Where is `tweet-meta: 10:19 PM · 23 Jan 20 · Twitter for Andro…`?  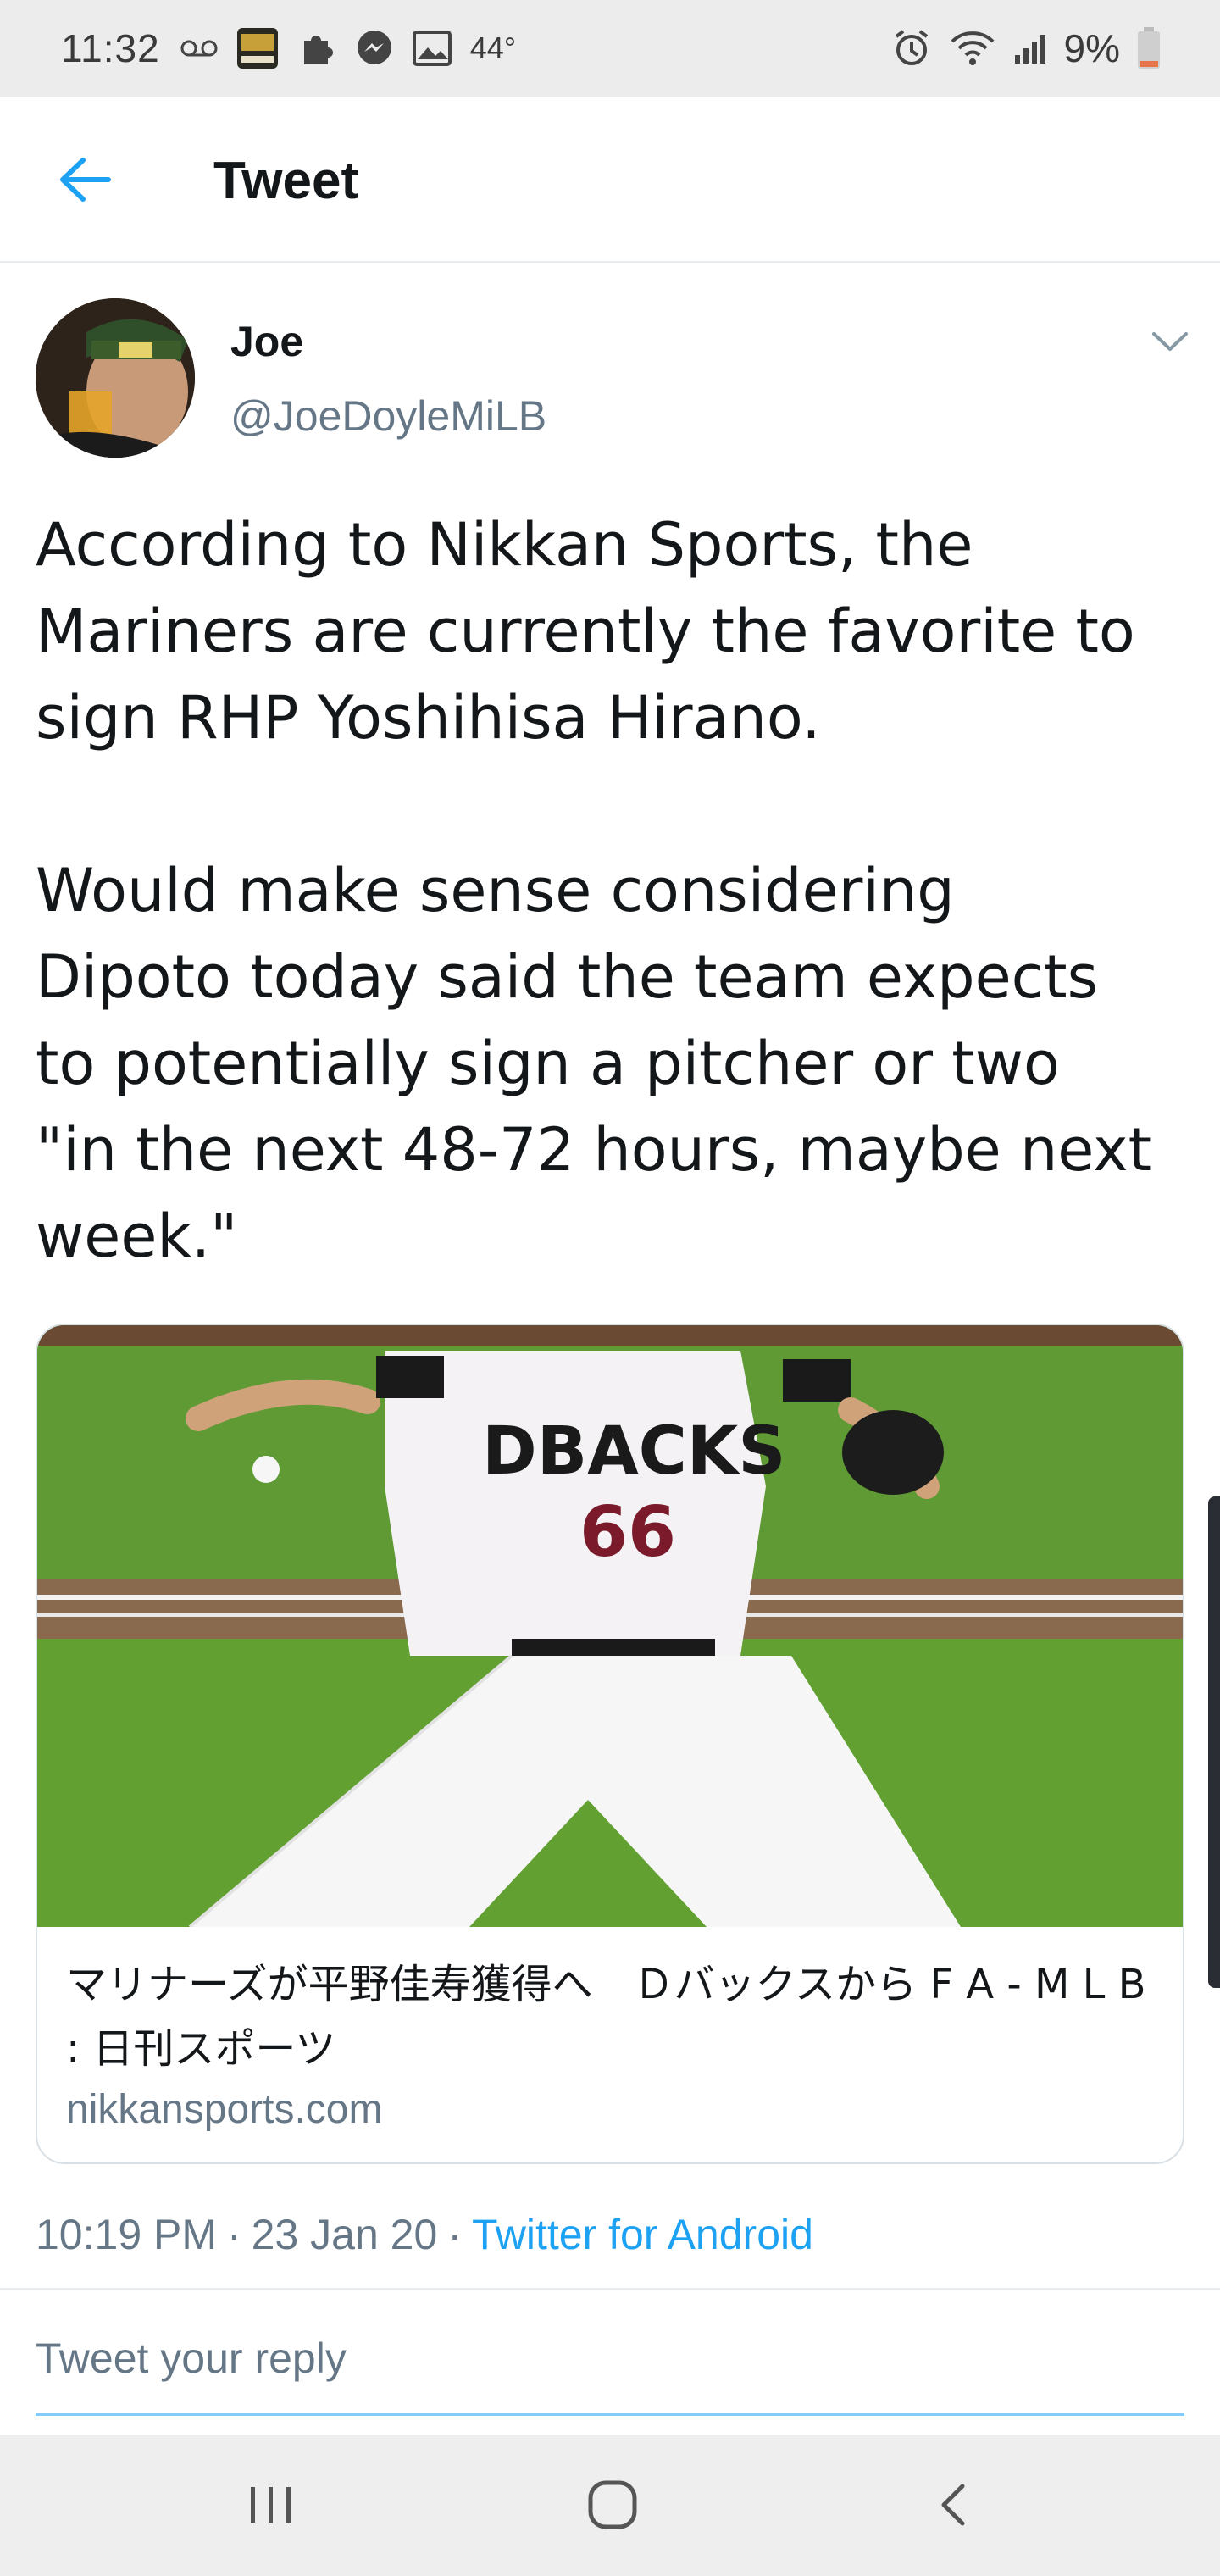
tweet-meta: 10:19 PM · 23 Jan 20 · Twitter for Andro… is located at coordinates (424, 2234).